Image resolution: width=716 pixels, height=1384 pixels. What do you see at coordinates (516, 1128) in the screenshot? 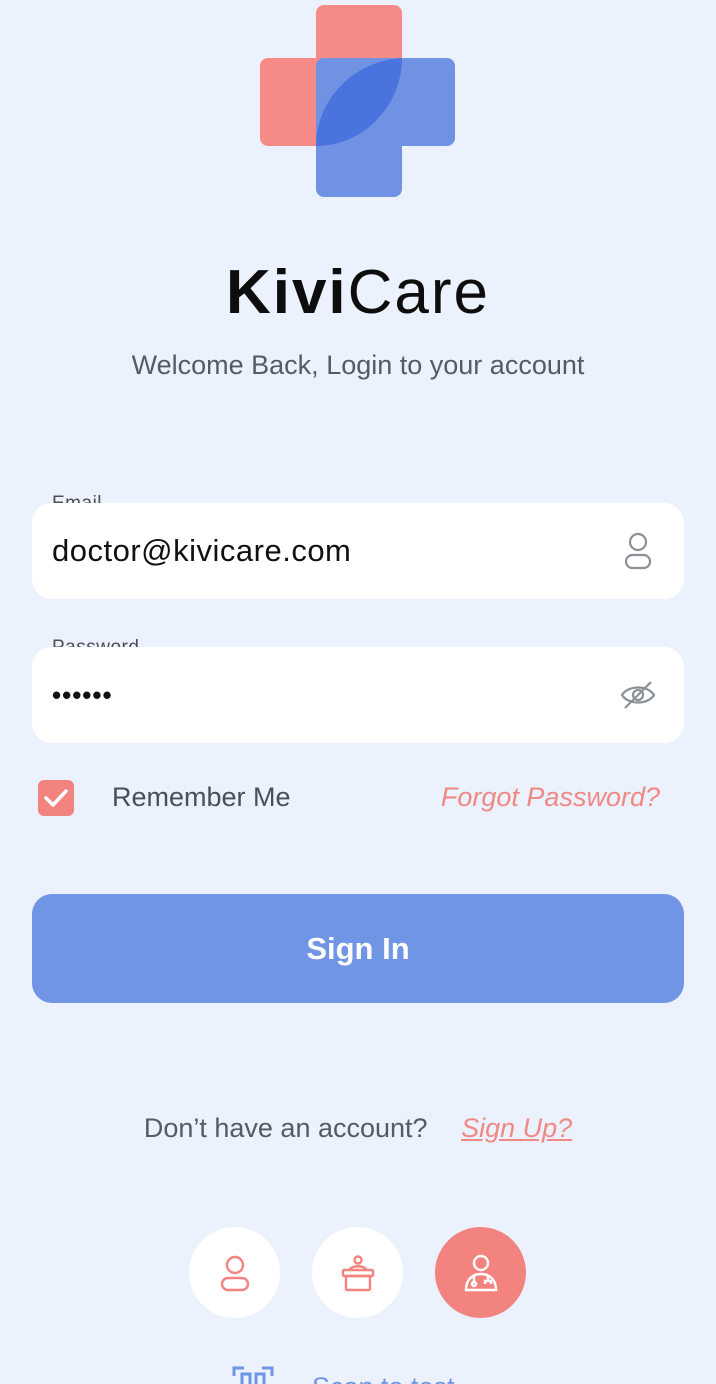
I see `sign-up-link: Sign Up?` at bounding box center [516, 1128].